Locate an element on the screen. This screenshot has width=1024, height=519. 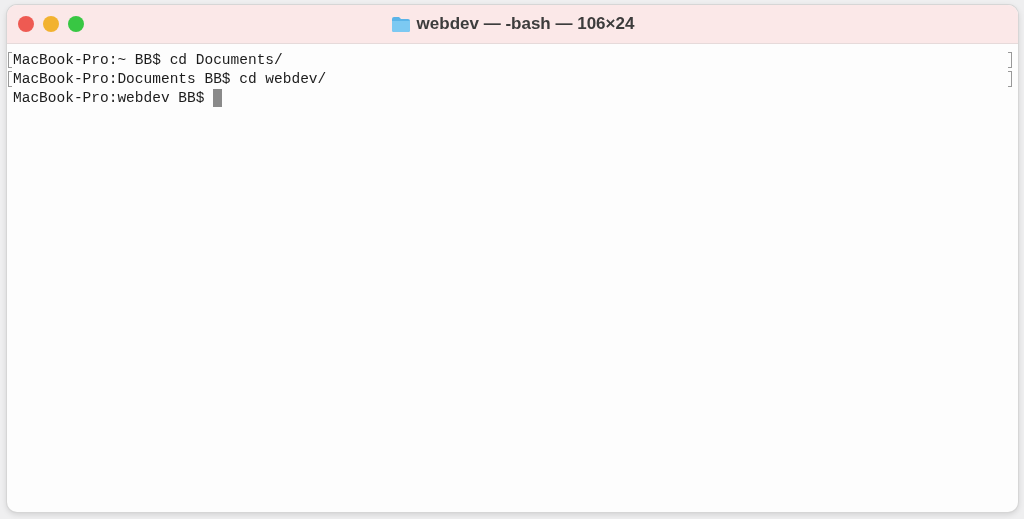
close-button is located at coordinates (26, 24).